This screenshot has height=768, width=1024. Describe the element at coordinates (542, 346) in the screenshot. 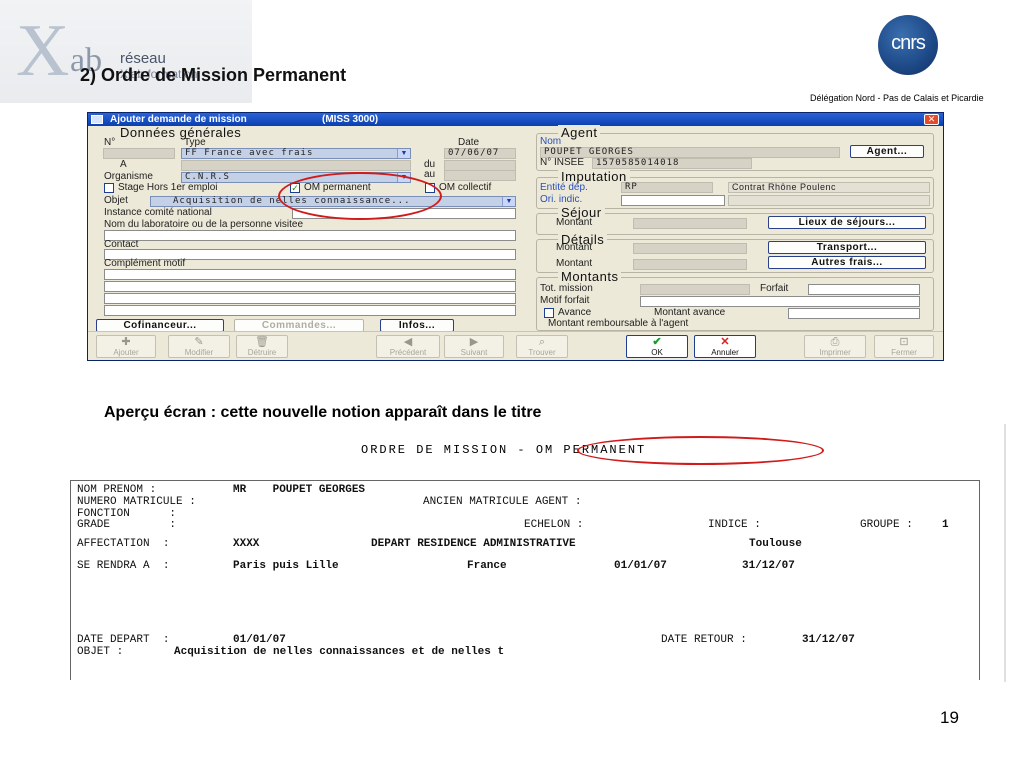

I see `trouver-button: ⌕ Trouver` at that location.